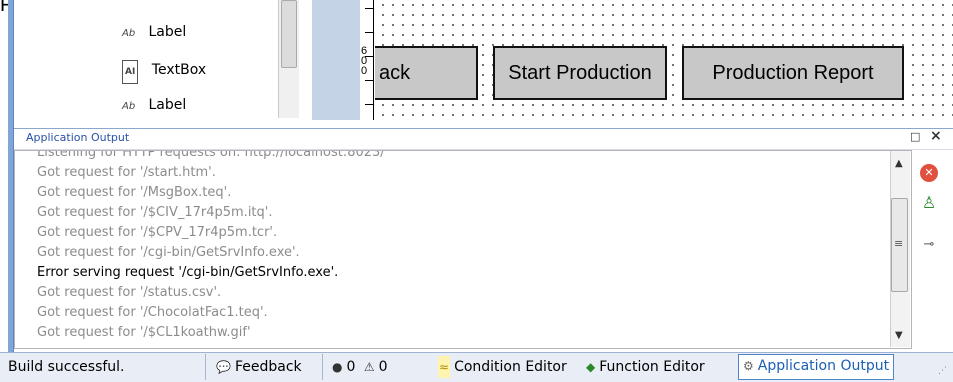 The height and width of the screenshot is (382, 953). What do you see at coordinates (444, 367) in the screenshot?
I see `condition-editor-icon: ≈` at bounding box center [444, 367].